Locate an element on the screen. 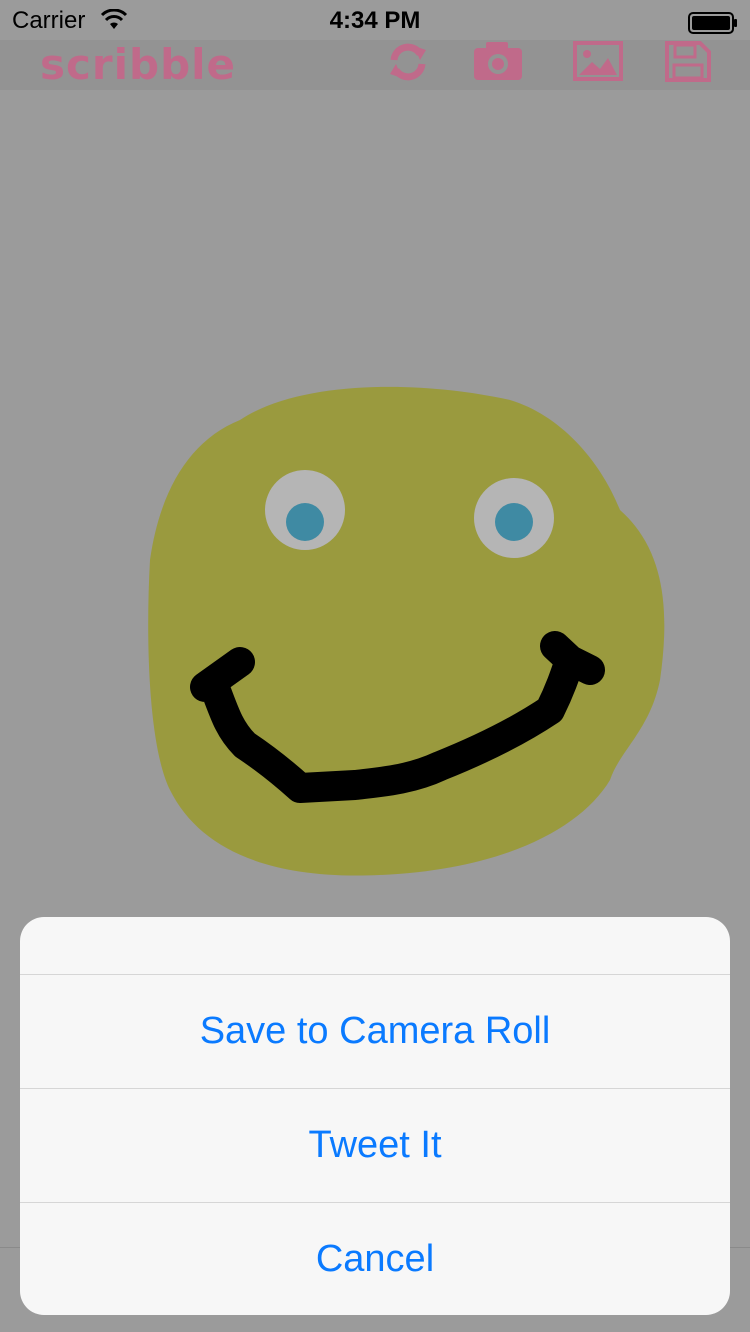  image-icon is located at coordinates (598, 62).